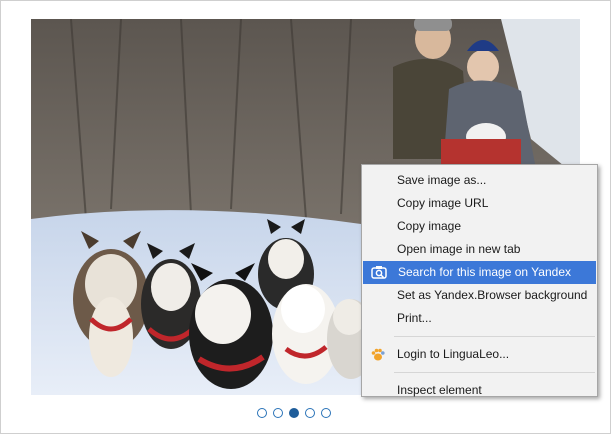  Describe the element at coordinates (439, 390) in the screenshot. I see `menu-item-label: Inspect element` at that location.